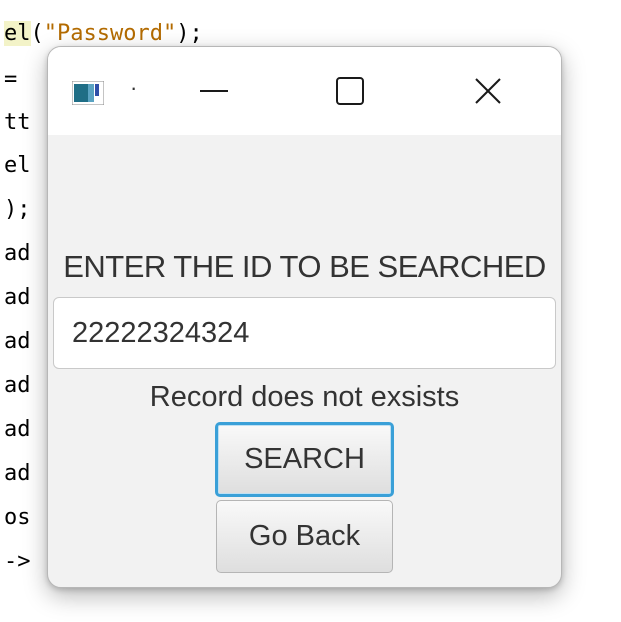 The width and height of the screenshot is (621, 622). I want to click on id-search-input, so click(304, 333).